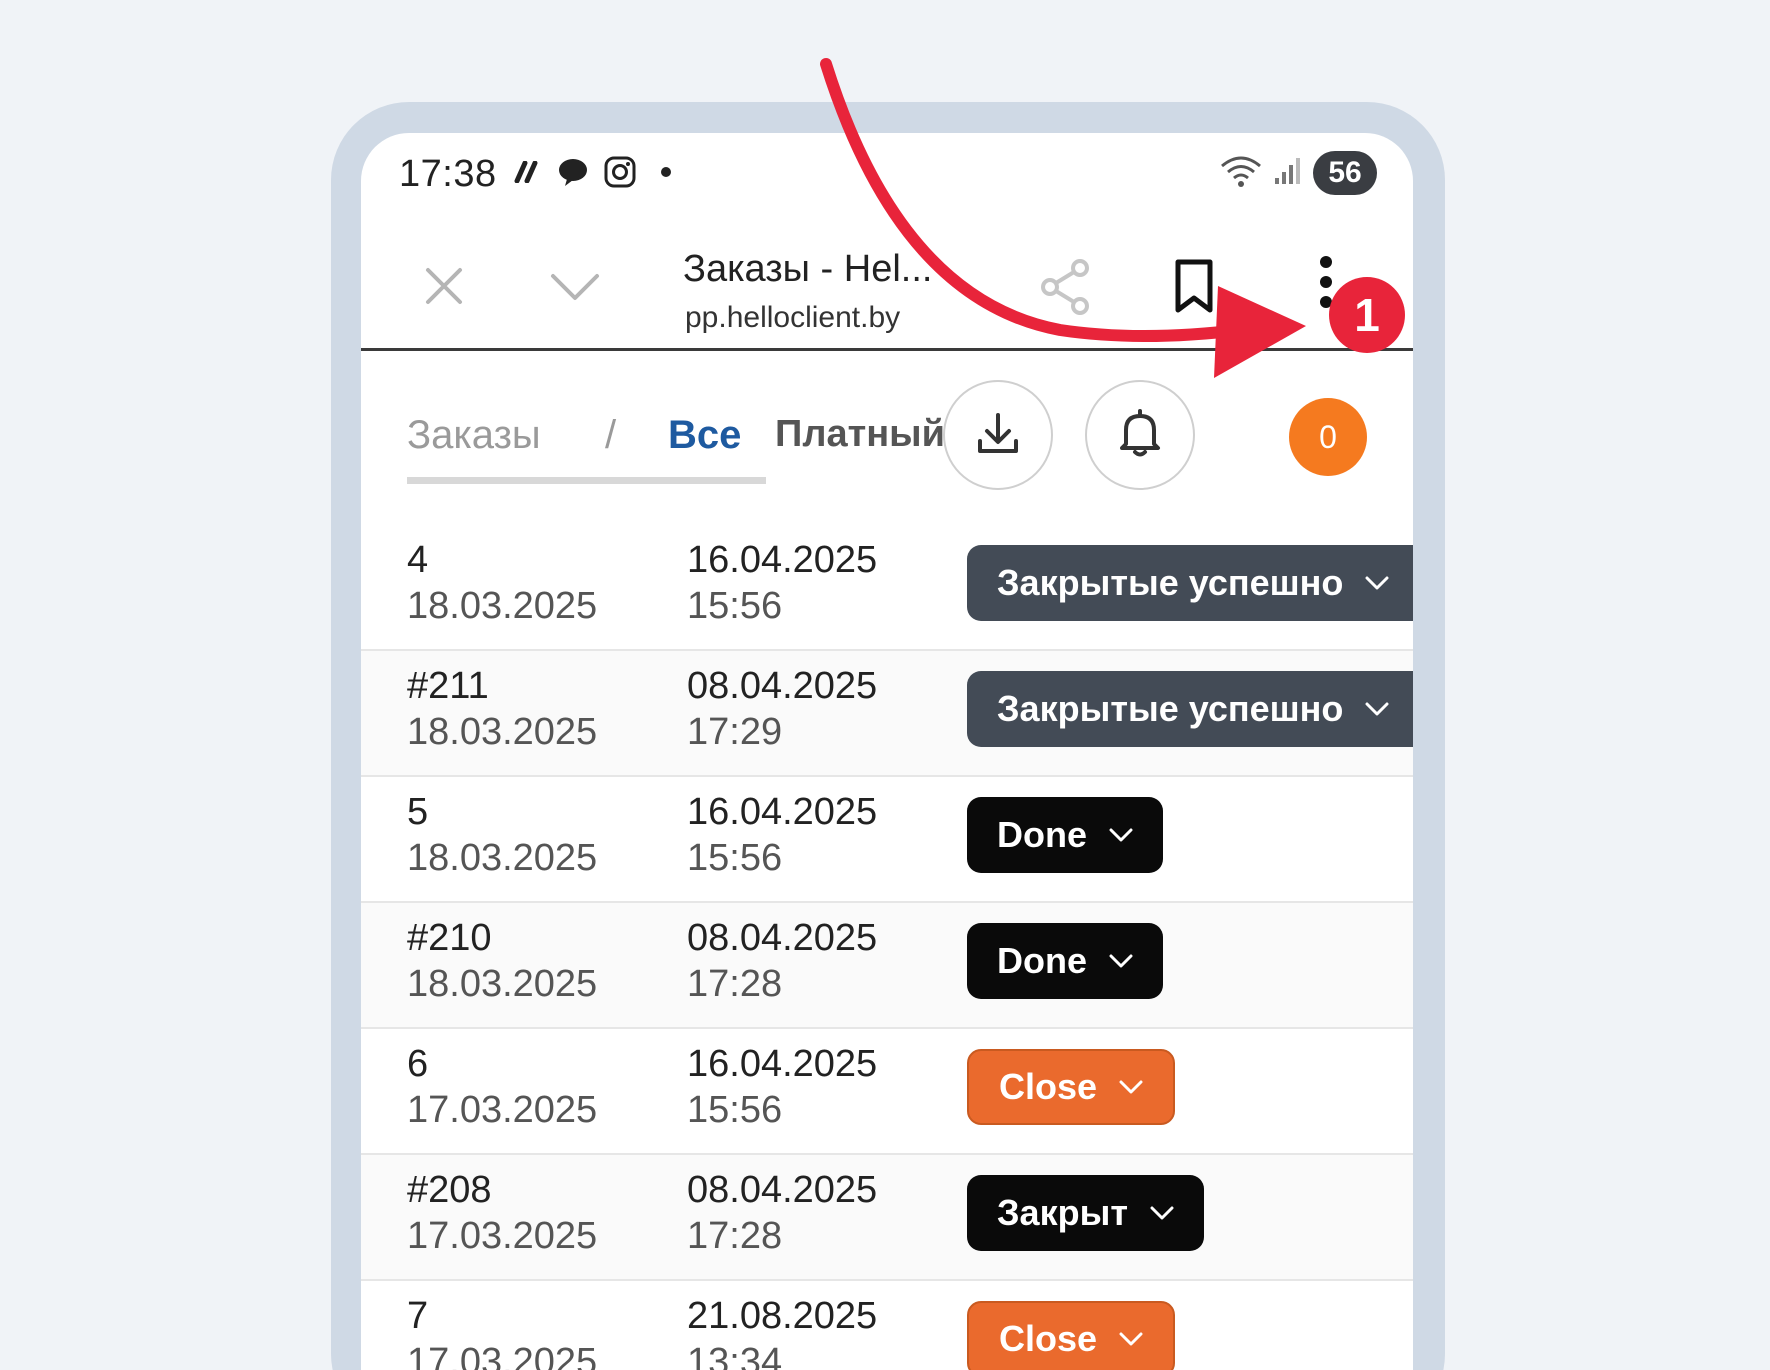  What do you see at coordinates (573, 174) in the screenshot?
I see `chat-bubble-icon` at bounding box center [573, 174].